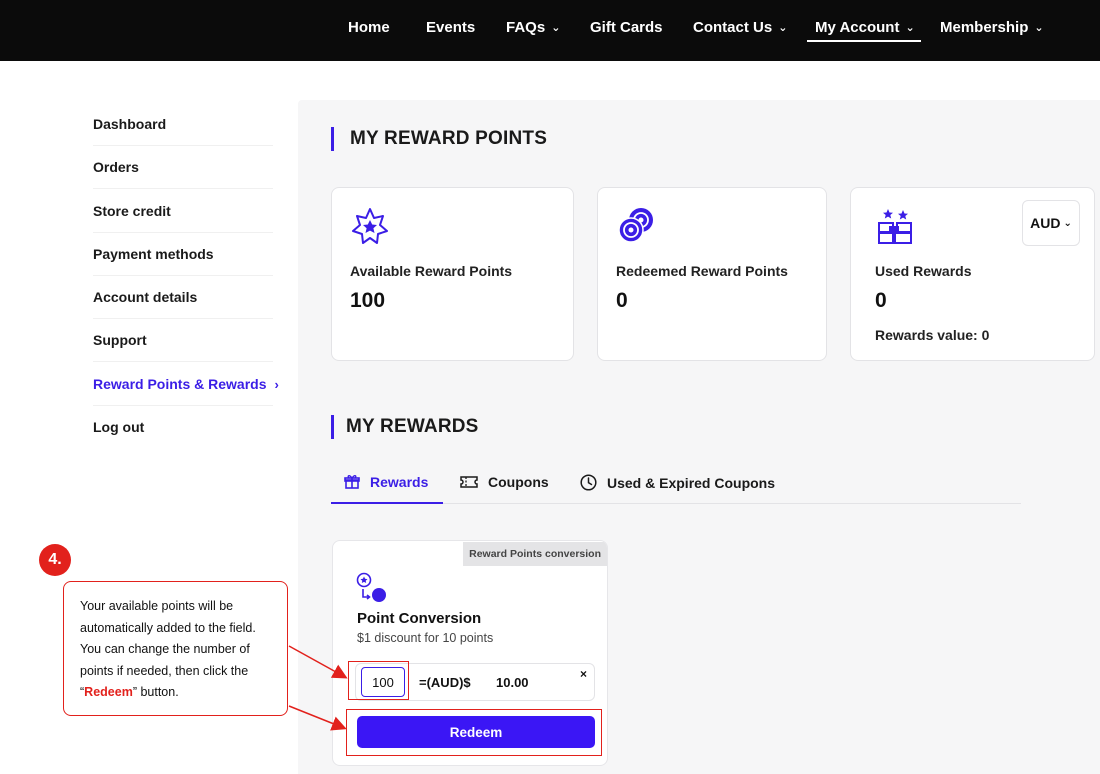 The image size is (1100, 774). What do you see at coordinates (55, 560) in the screenshot?
I see `step-number-badge: 4.` at bounding box center [55, 560].